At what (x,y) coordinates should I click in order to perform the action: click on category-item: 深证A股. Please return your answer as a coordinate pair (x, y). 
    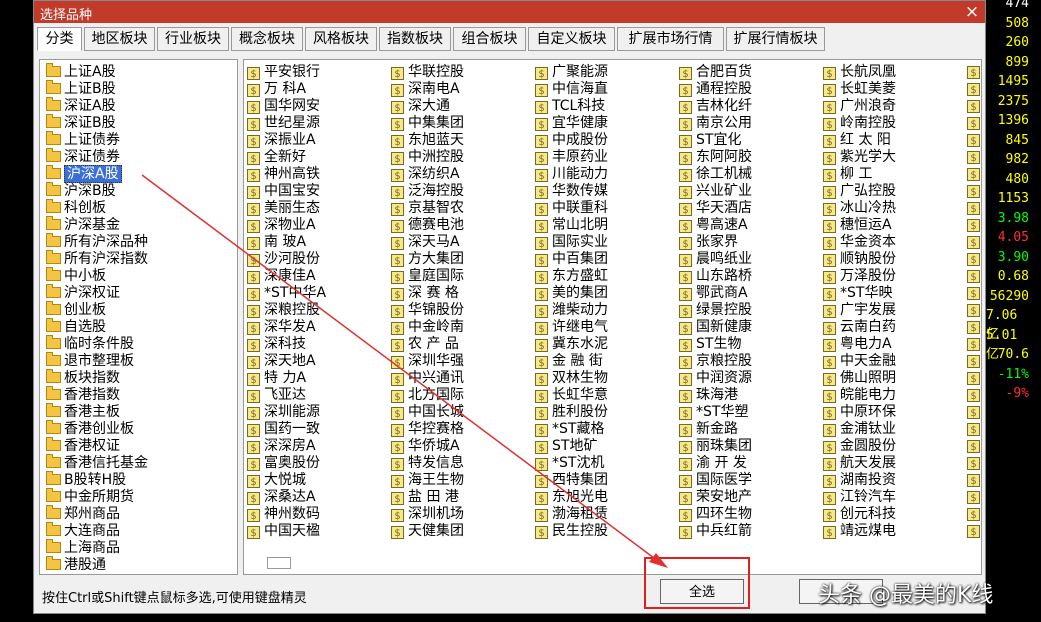
    Looking at the image, I should click on (81, 106).